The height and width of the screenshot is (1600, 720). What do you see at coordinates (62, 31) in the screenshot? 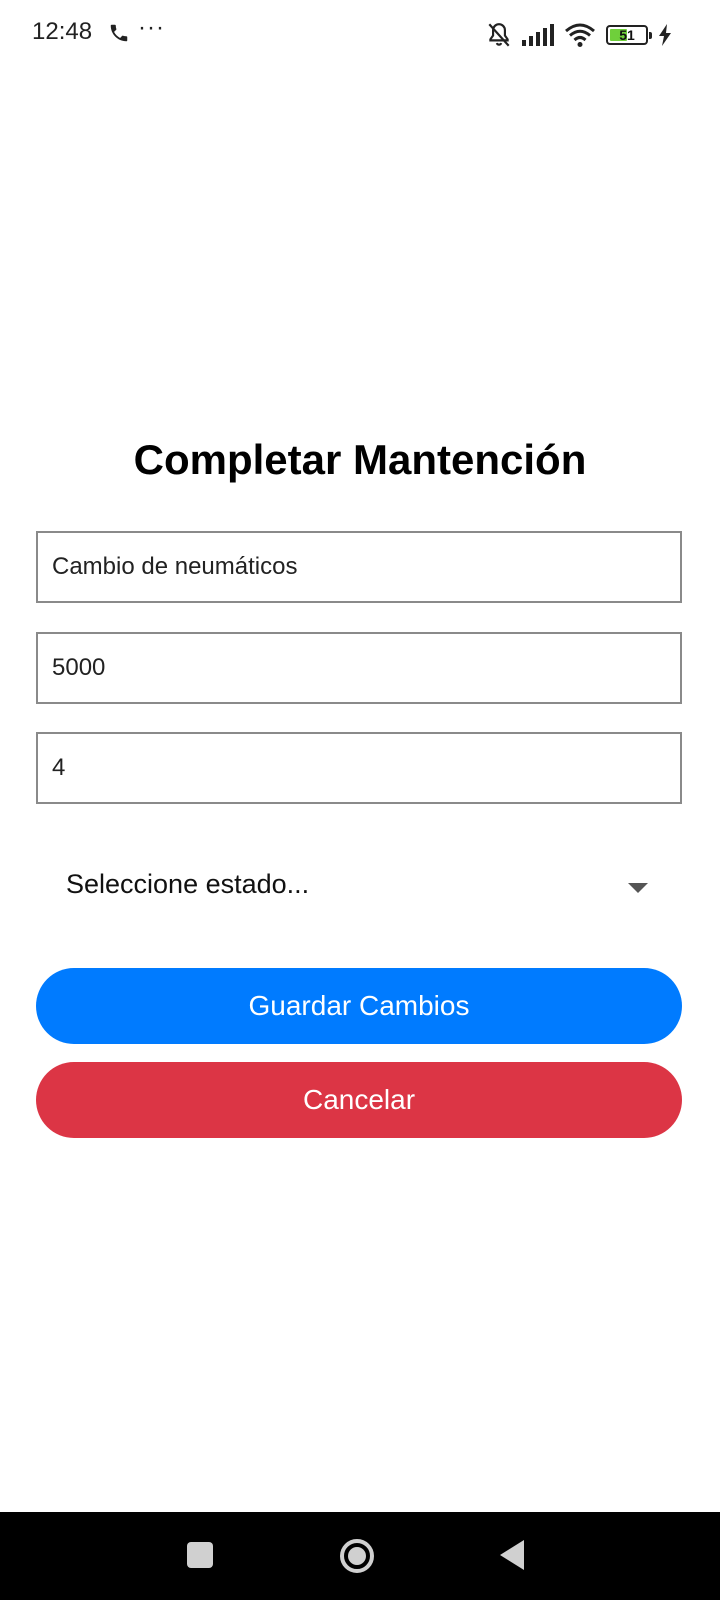
I see `status-time: 12:48` at bounding box center [62, 31].